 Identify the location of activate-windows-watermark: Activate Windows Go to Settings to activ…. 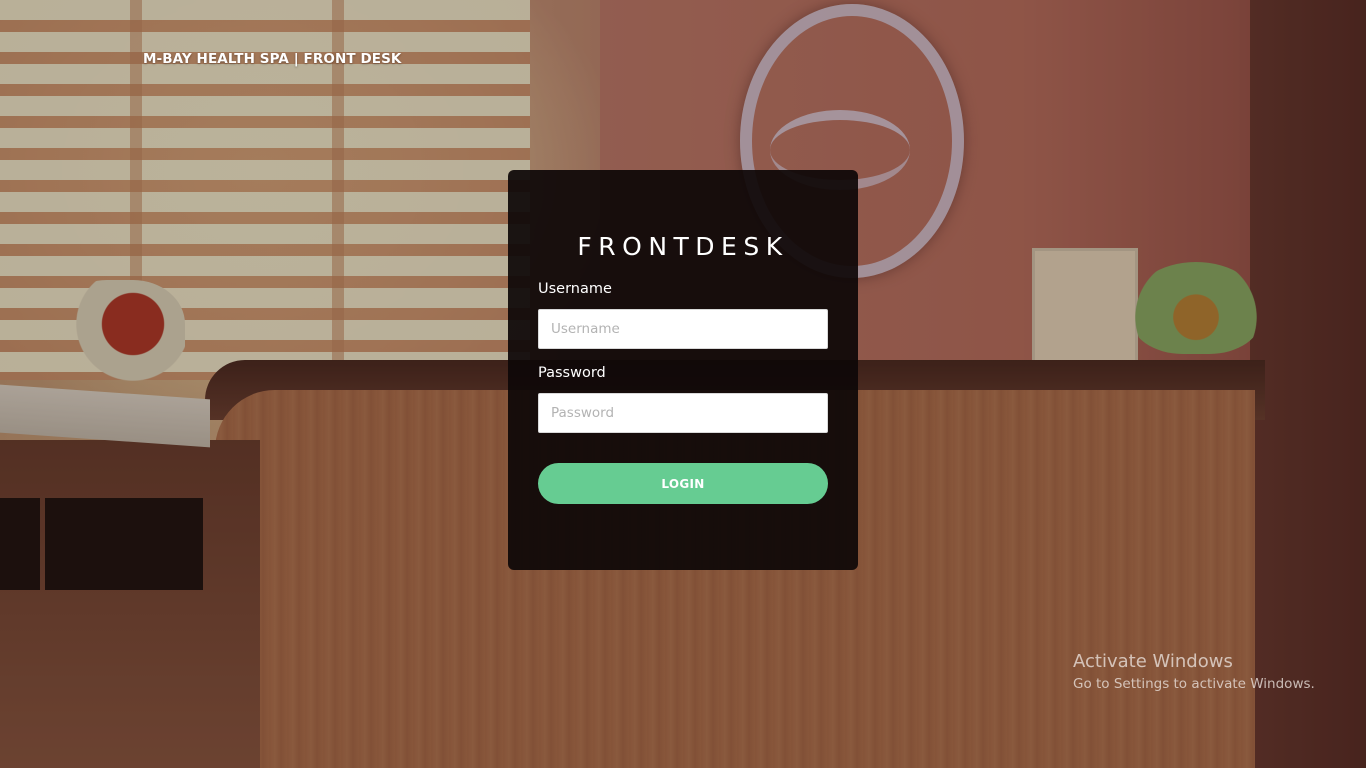
(1194, 672).